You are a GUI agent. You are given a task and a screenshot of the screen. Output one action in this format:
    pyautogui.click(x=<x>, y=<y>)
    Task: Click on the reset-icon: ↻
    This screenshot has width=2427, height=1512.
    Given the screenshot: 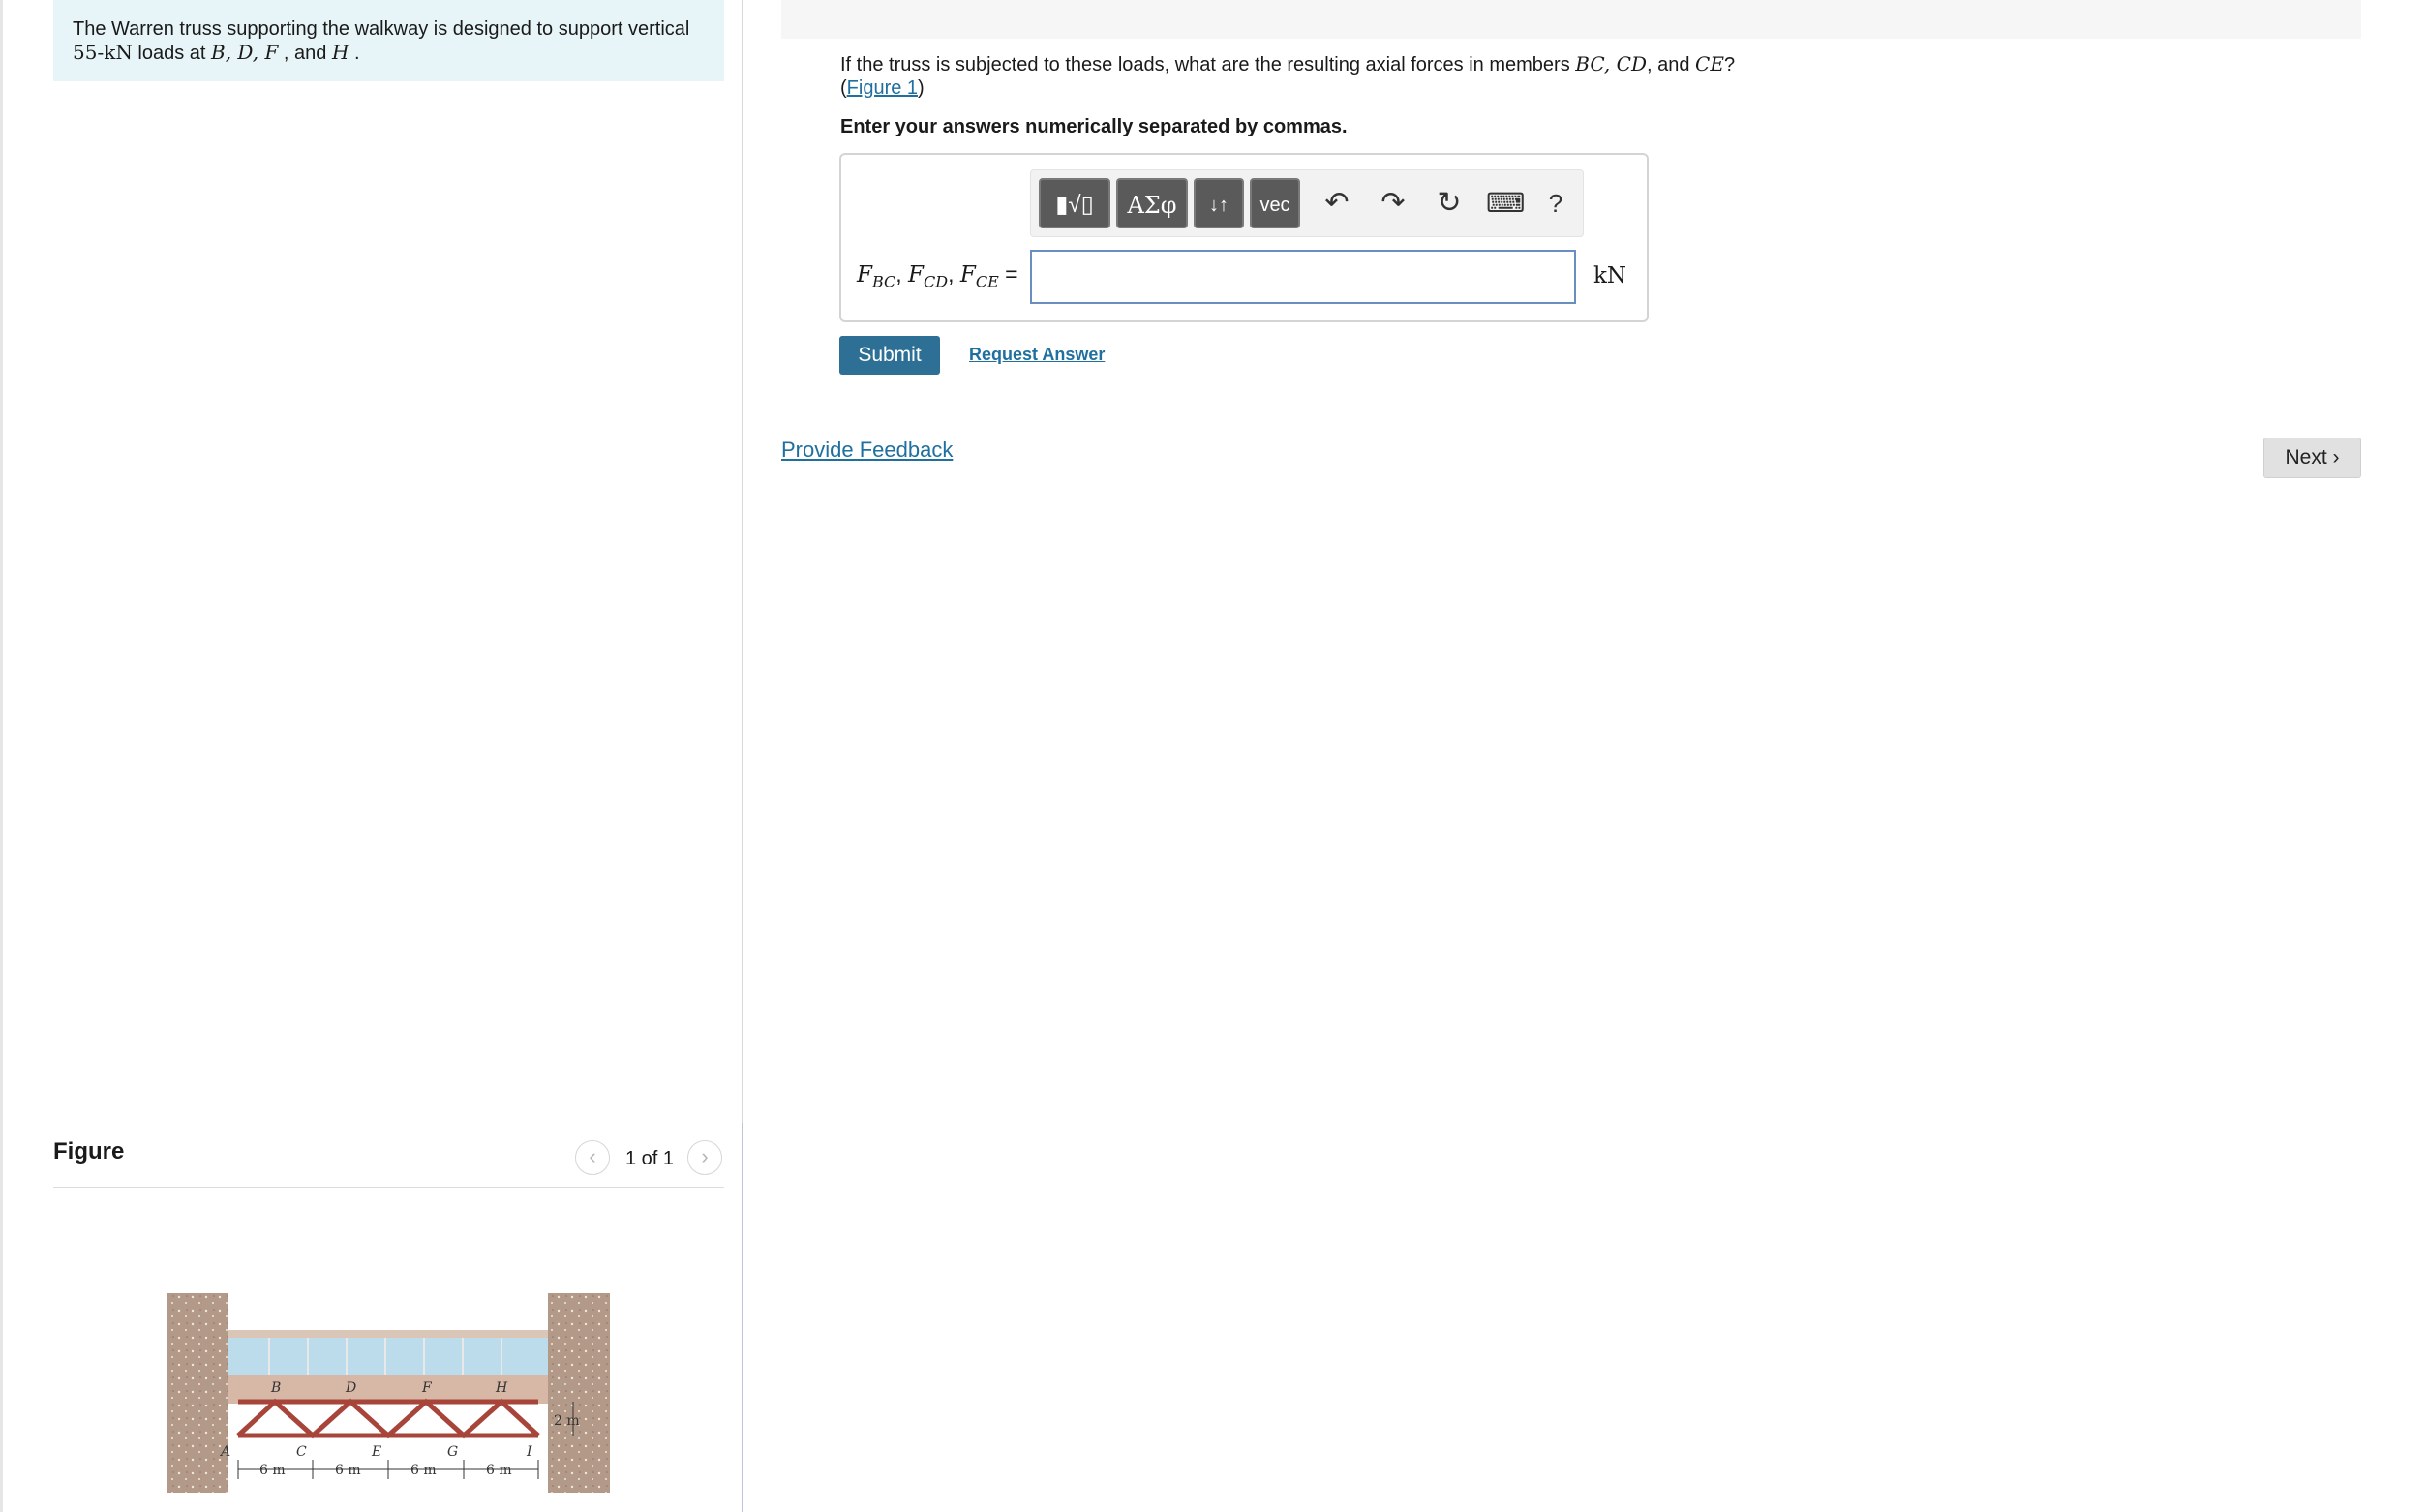 What is the action you would take?
    pyautogui.click(x=1449, y=203)
    